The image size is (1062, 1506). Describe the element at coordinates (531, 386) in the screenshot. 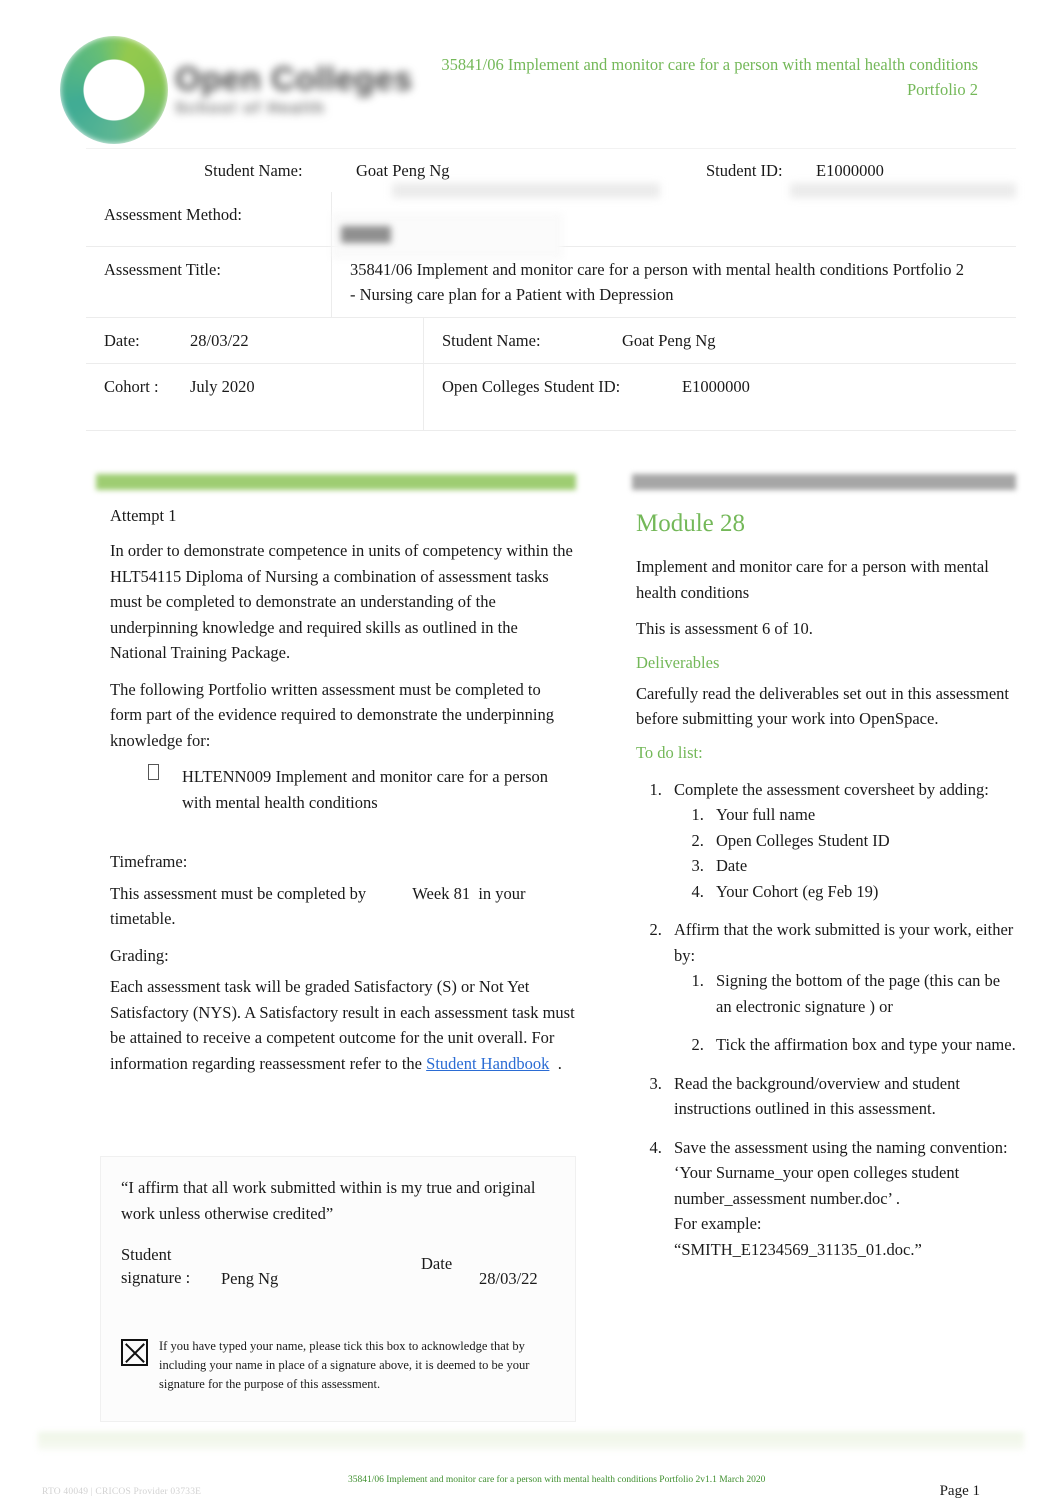

I see `oc-student-id-label: Open Colleges Student ID:` at that location.